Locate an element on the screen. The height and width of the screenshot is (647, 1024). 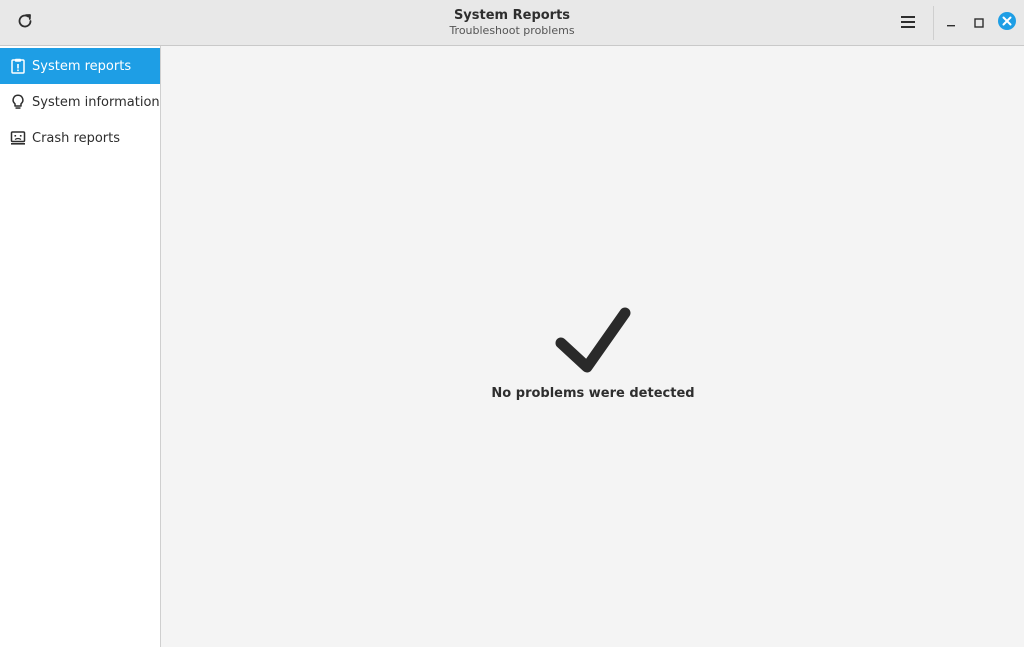
checkmark-icon is located at coordinates (593, 340).